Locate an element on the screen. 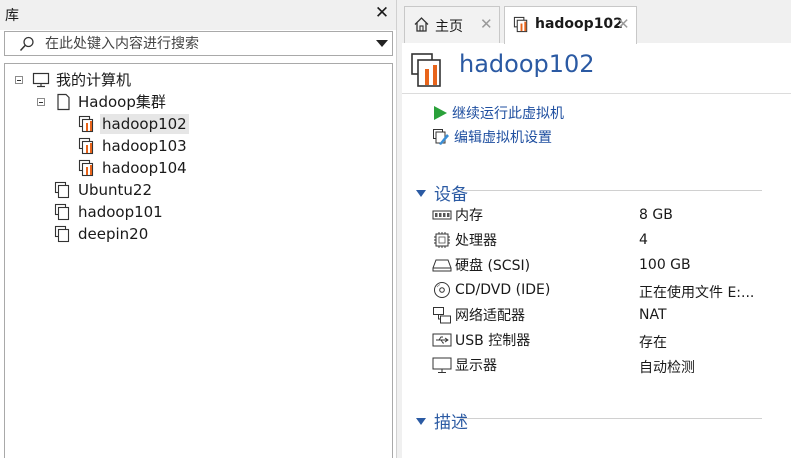  tree-item-hadoop-cluster: Hadoop集群 is located at coordinates (111, 102).